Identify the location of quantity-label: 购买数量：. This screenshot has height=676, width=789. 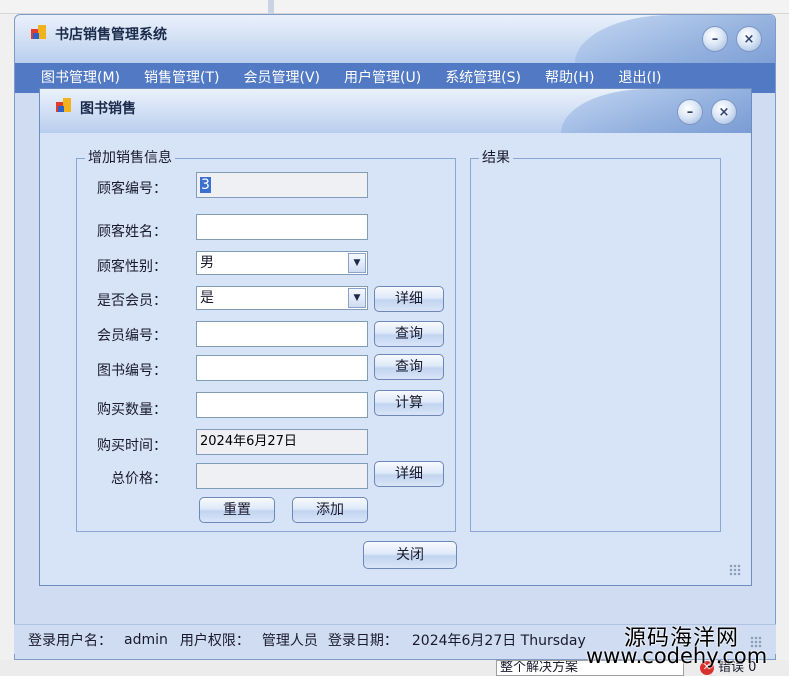
(132, 410).